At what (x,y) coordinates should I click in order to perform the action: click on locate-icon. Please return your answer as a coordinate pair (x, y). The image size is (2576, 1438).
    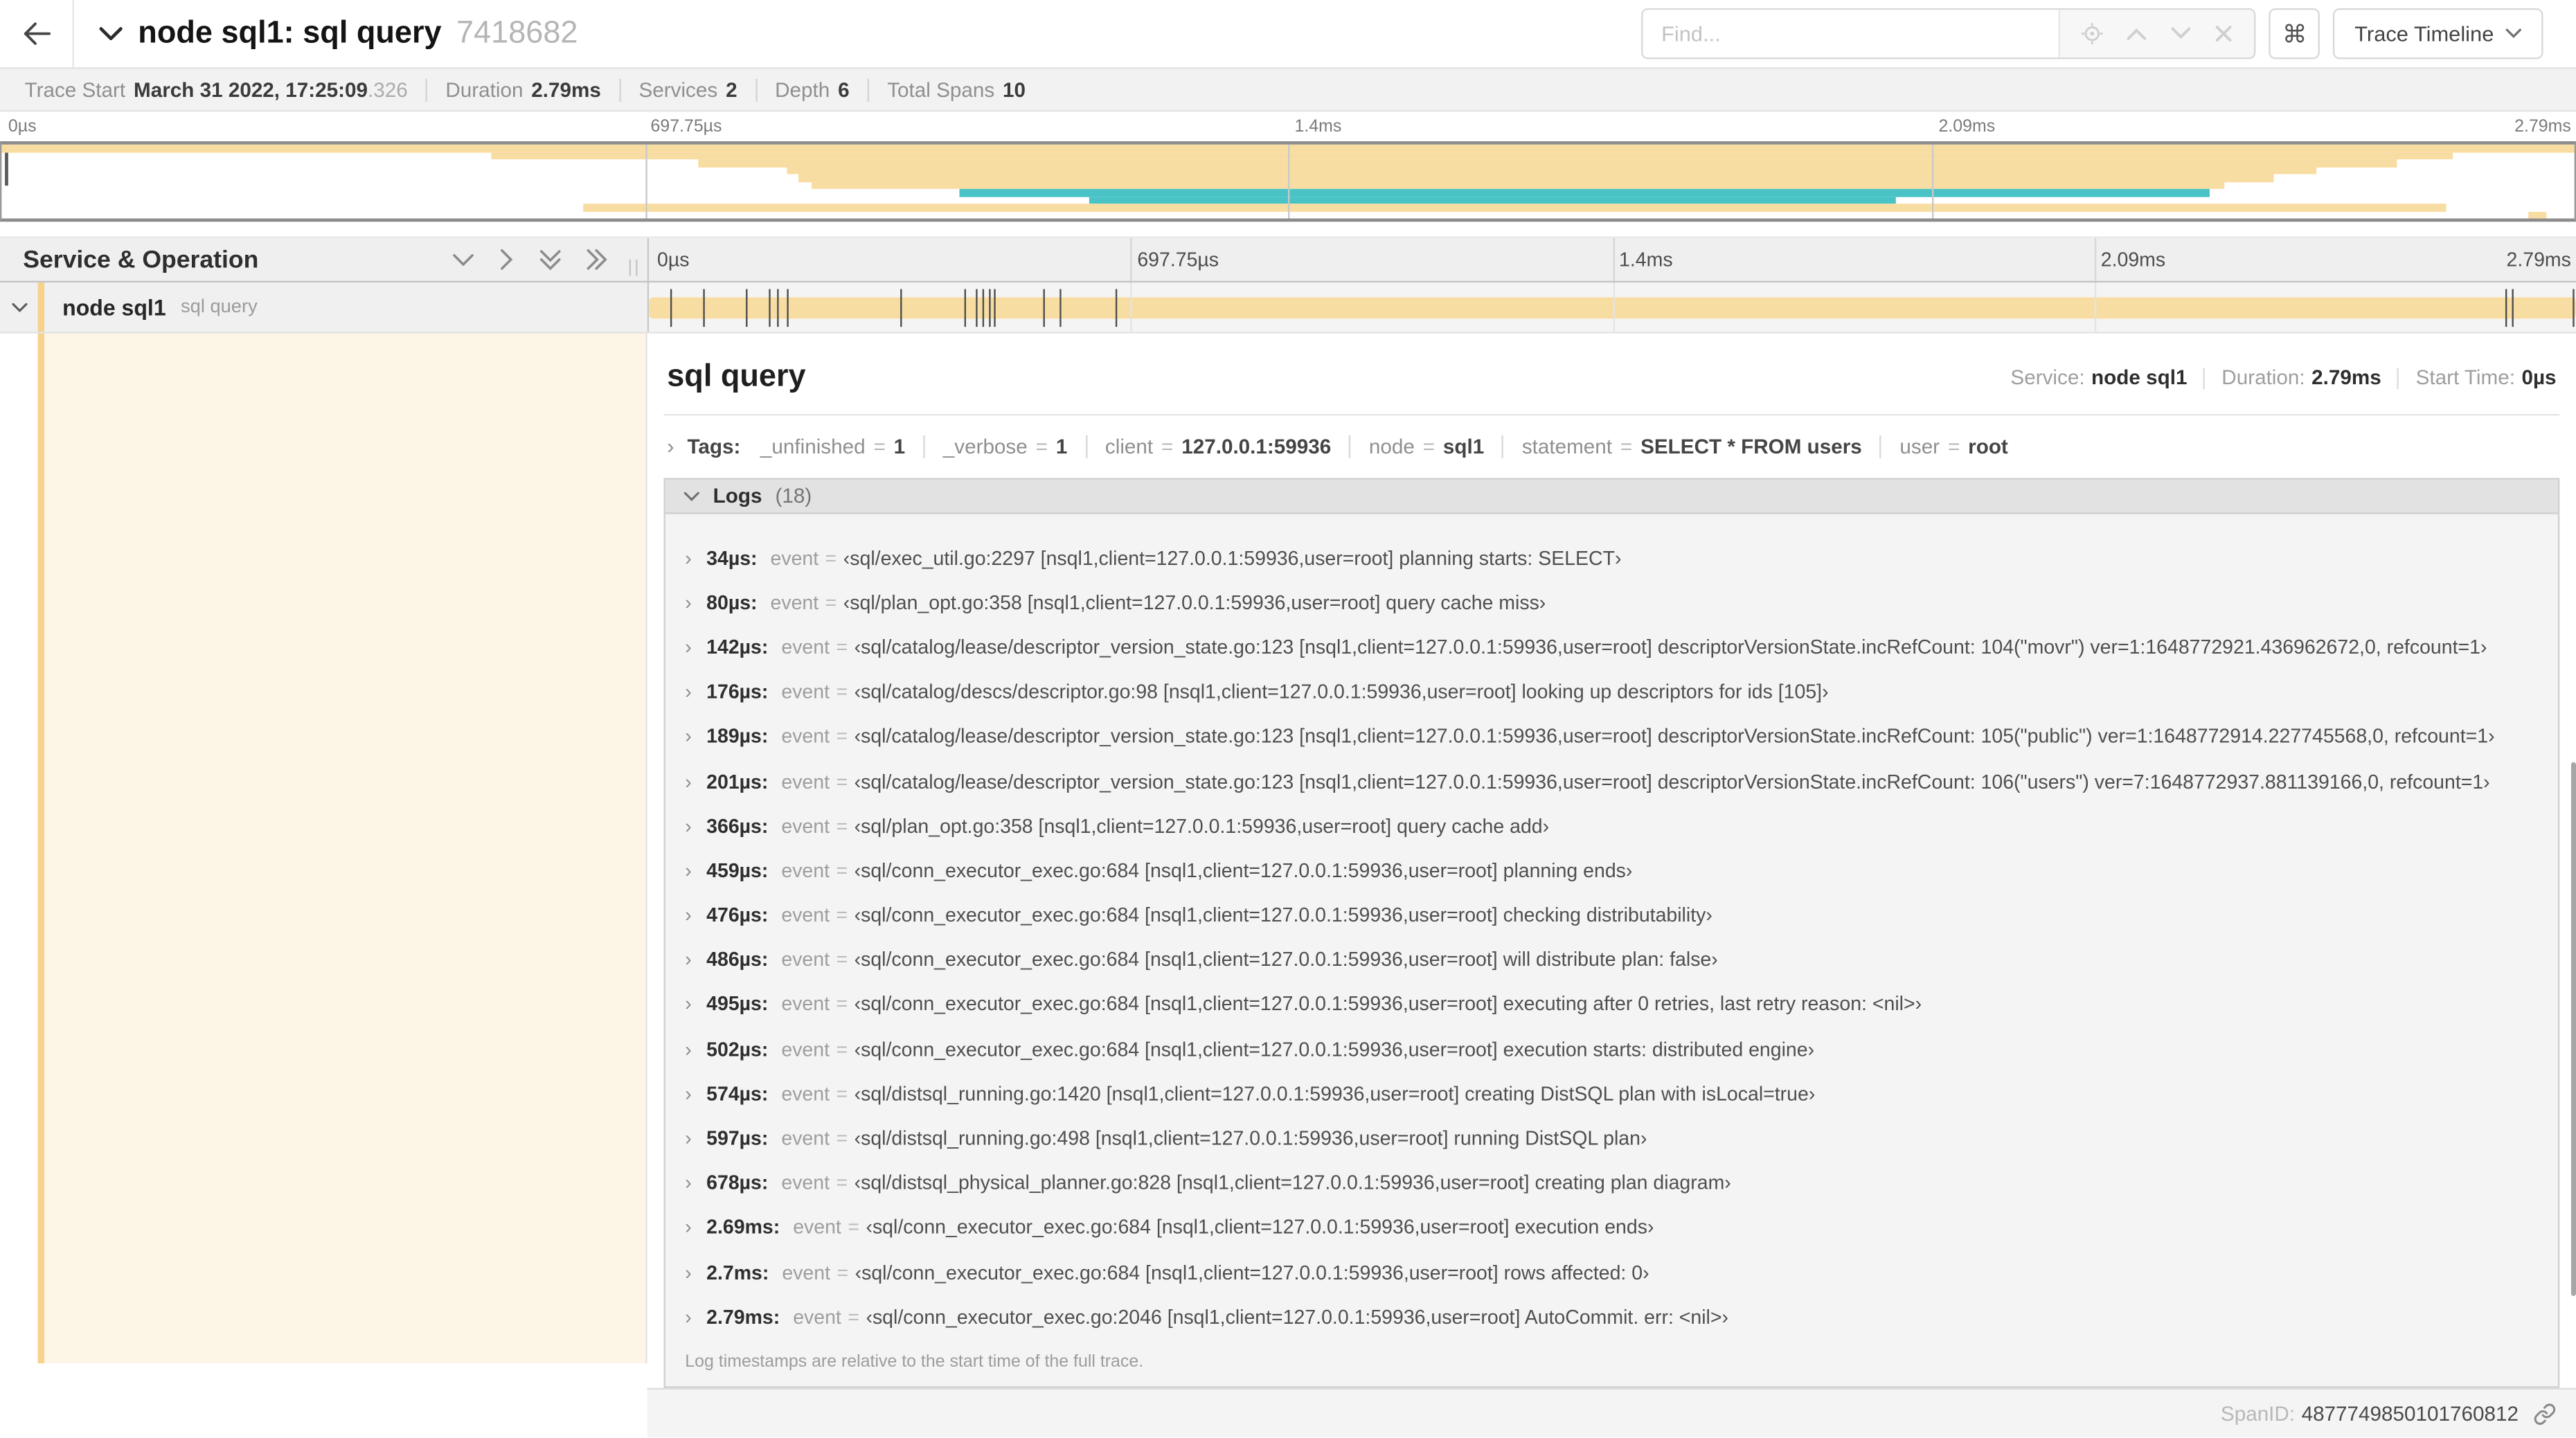
    Looking at the image, I should click on (2093, 34).